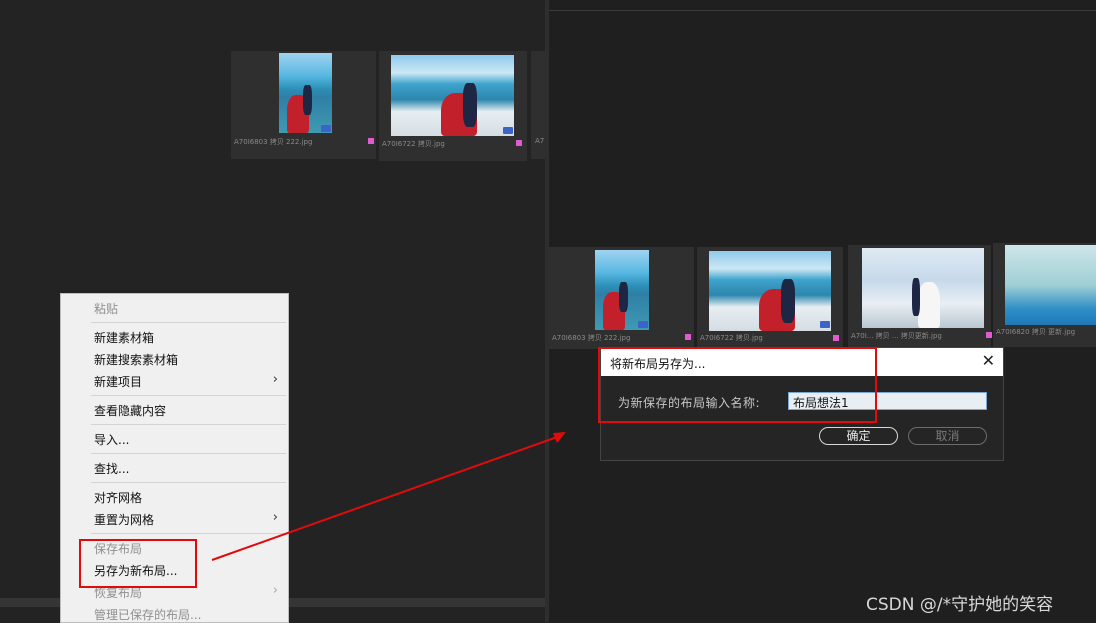  What do you see at coordinates (960, 605) in the screenshot?
I see `watermark: CSDN @/*守护她的笑容` at bounding box center [960, 605].